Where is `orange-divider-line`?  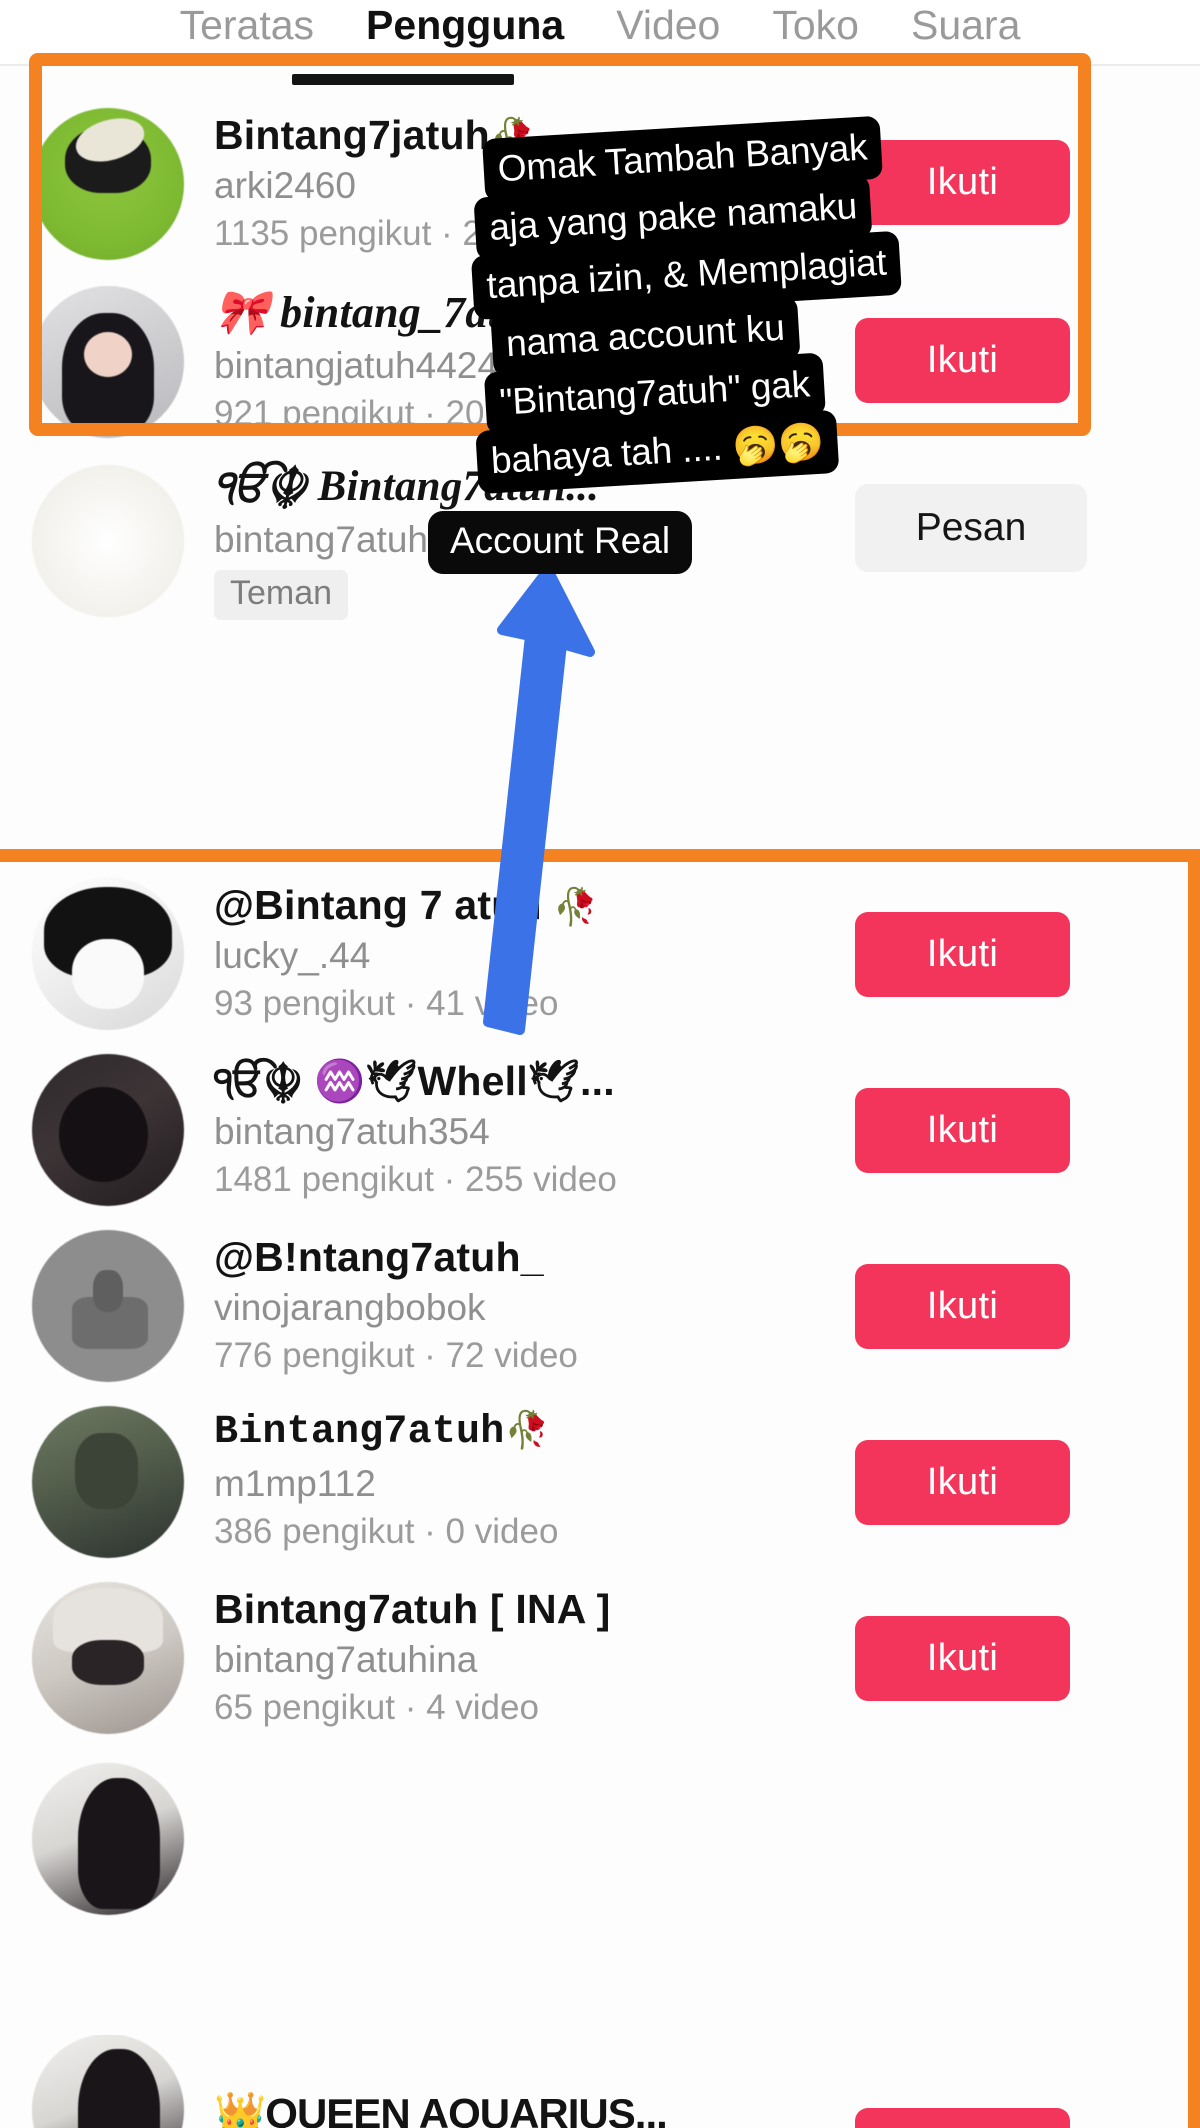 orange-divider-line is located at coordinates (600, 855).